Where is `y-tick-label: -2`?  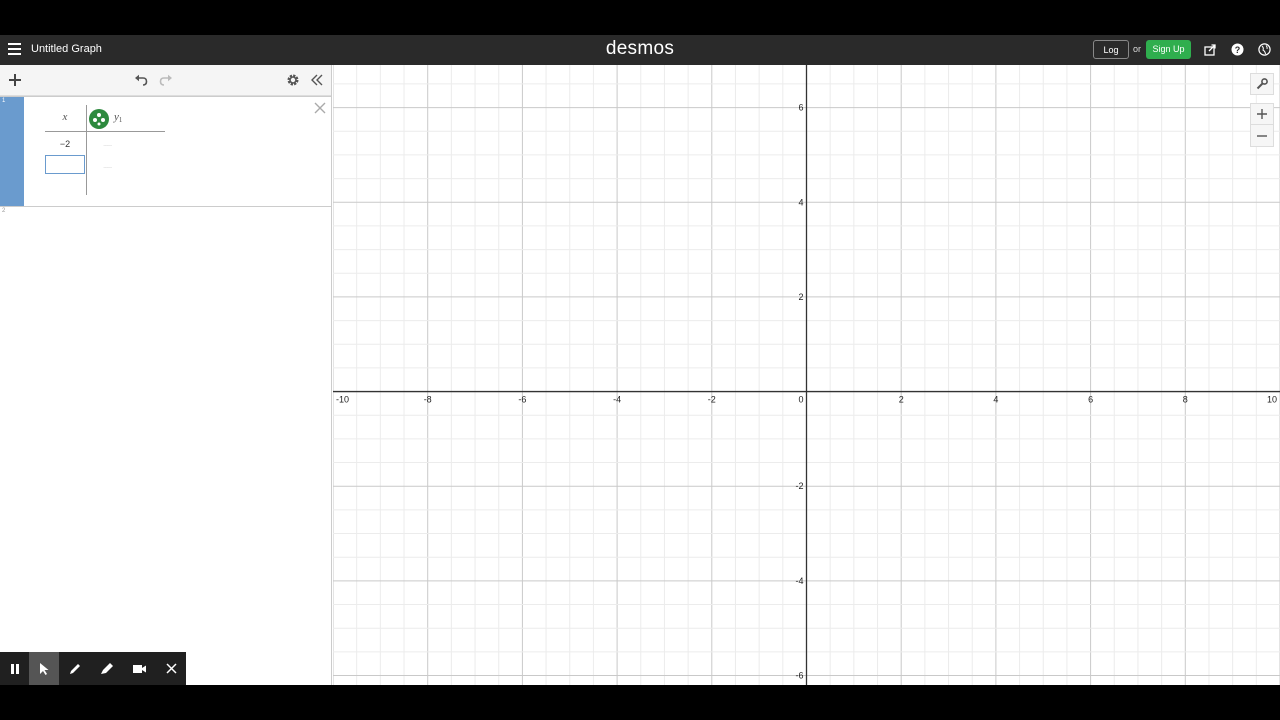 y-tick-label: -2 is located at coordinates (799, 486).